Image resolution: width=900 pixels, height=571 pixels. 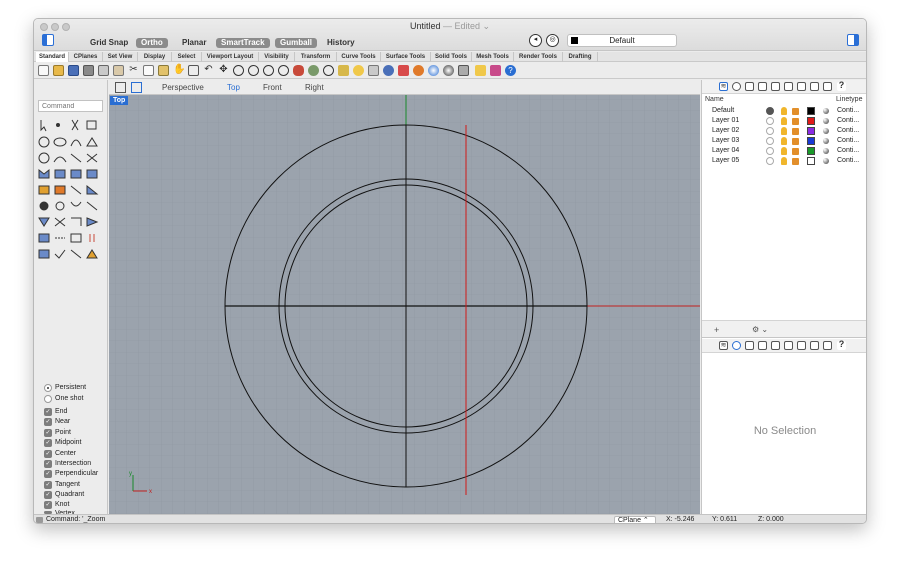 What do you see at coordinates (749, 86) in the screenshot?
I see `document-panel-icon` at bounding box center [749, 86].